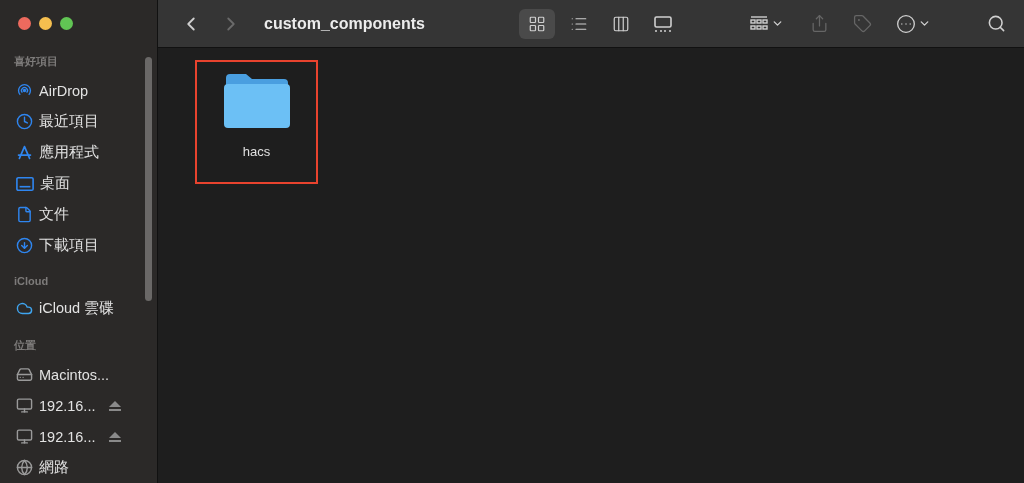 This screenshot has width=1024, height=483. What do you see at coordinates (78, 90) in the screenshot?
I see `sidebar-item: AirDrop` at bounding box center [78, 90].